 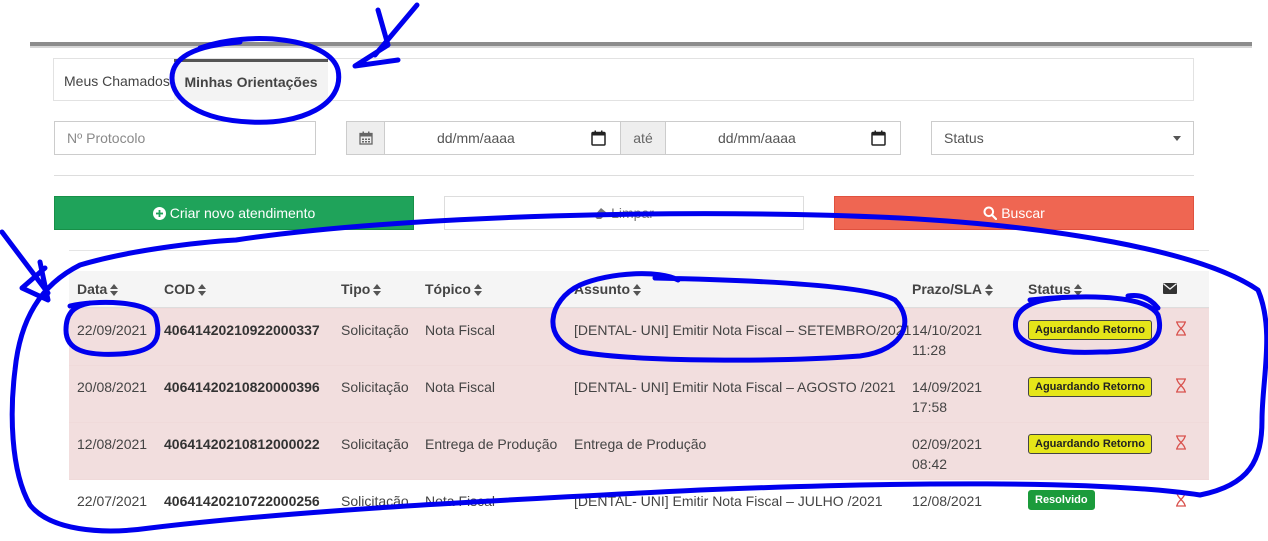 I want to click on cell-data: 22/09/2021, so click(x=112, y=330).